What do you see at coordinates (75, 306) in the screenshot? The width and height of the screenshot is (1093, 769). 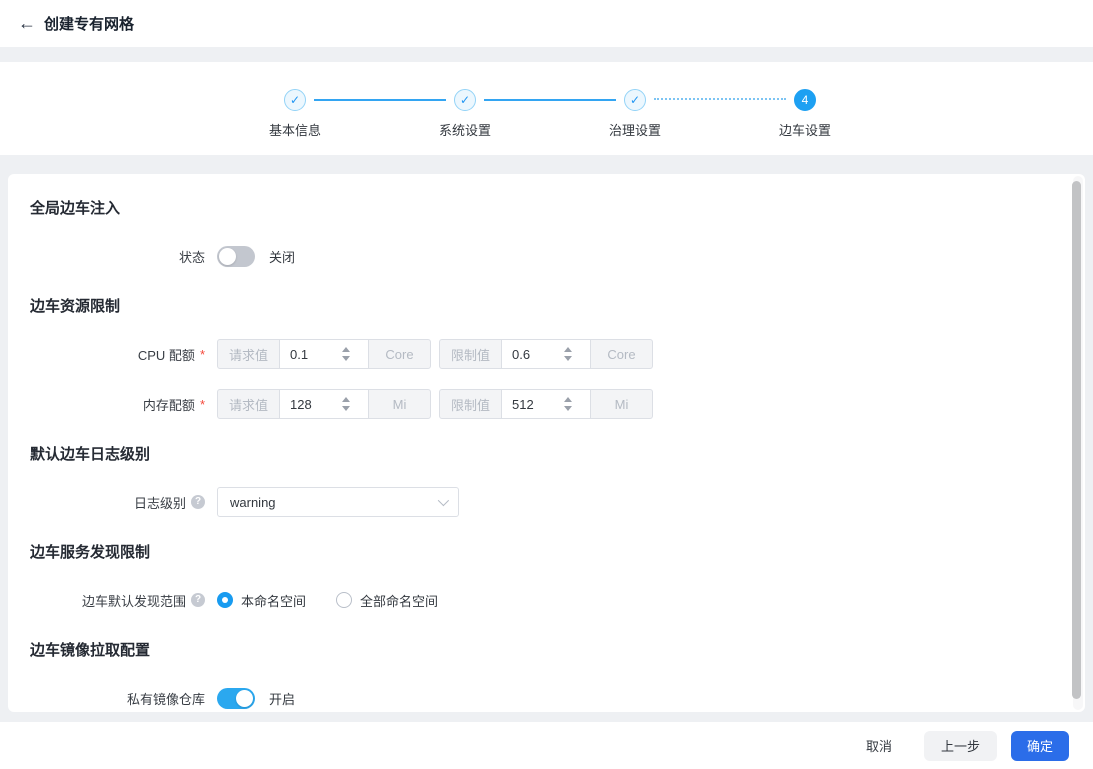 I see `section-title-resources: 边车资源限制` at bounding box center [75, 306].